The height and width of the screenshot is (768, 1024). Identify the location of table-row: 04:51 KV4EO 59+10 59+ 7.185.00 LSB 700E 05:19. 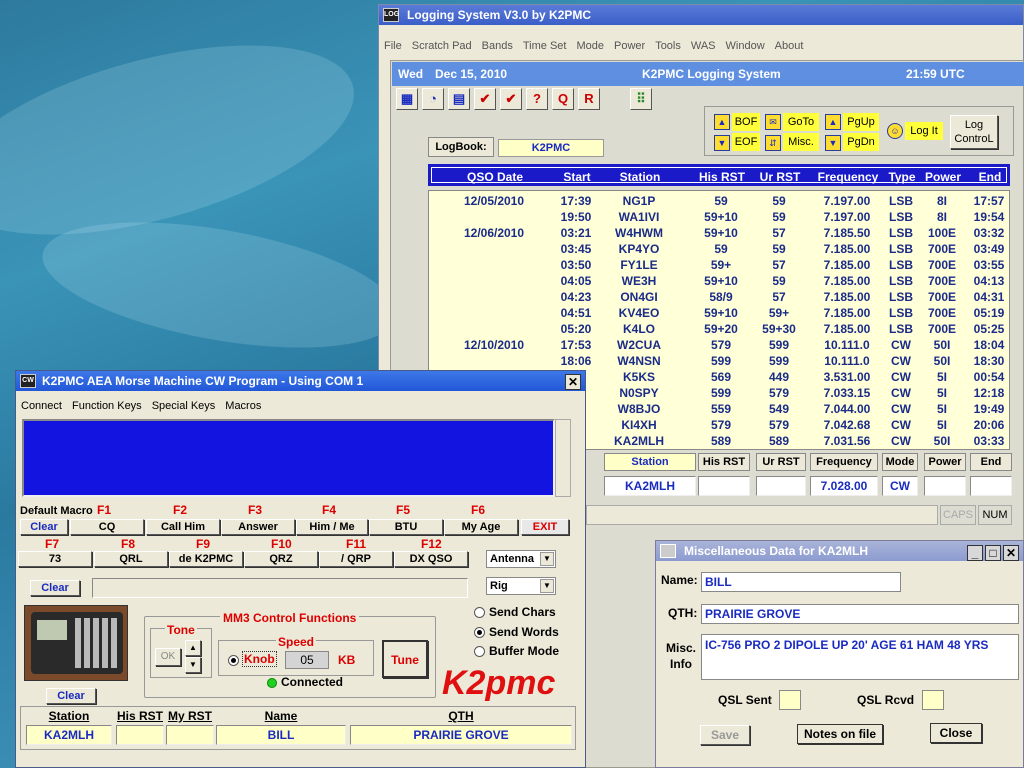
(719, 313).